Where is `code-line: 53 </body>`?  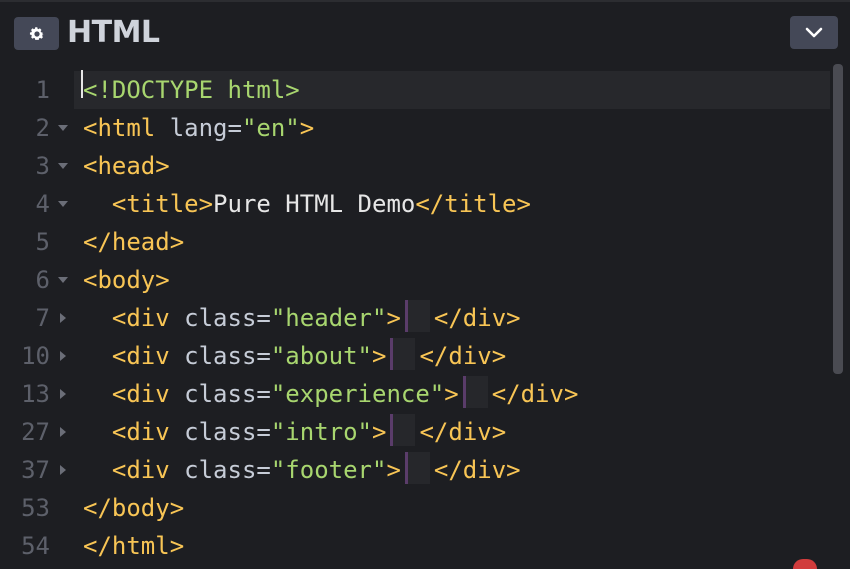 code-line: 53 </body> is located at coordinates (415, 508).